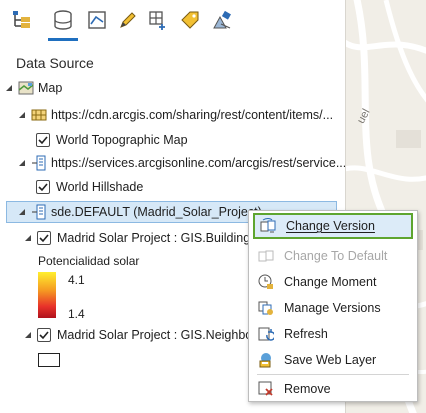 The image size is (426, 413). Describe the element at coordinates (158, 20) in the screenshot. I see `list-by-snapping-icon` at that location.